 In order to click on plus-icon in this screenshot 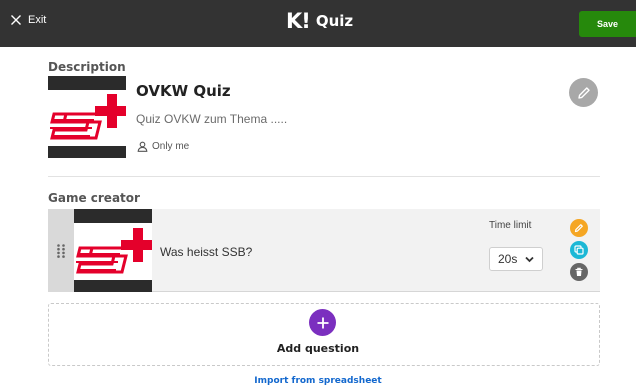, I will do `click(322, 322)`.